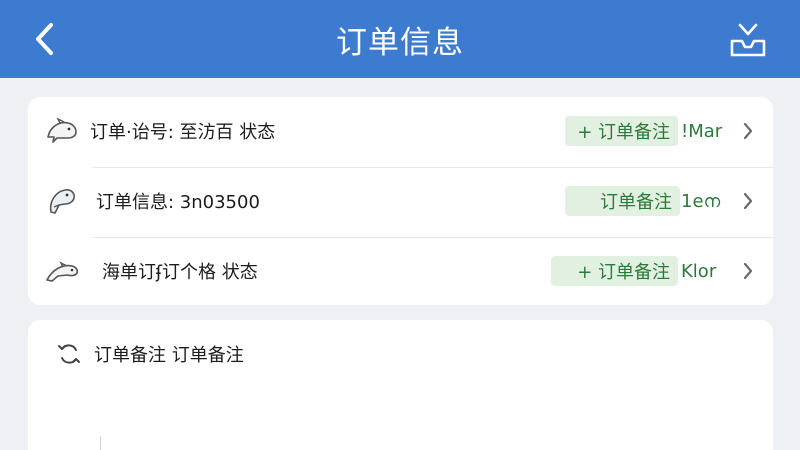 This screenshot has width=800, height=450. What do you see at coordinates (701, 201) in the screenshot?
I see `order-row-value: 1eന` at bounding box center [701, 201].